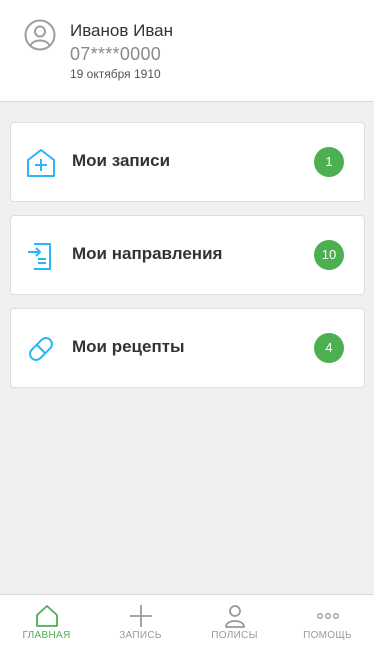 This screenshot has width=374, height=651. Describe the element at coordinates (41, 163) in the screenshot. I see `hospital-plus-icon` at that location.